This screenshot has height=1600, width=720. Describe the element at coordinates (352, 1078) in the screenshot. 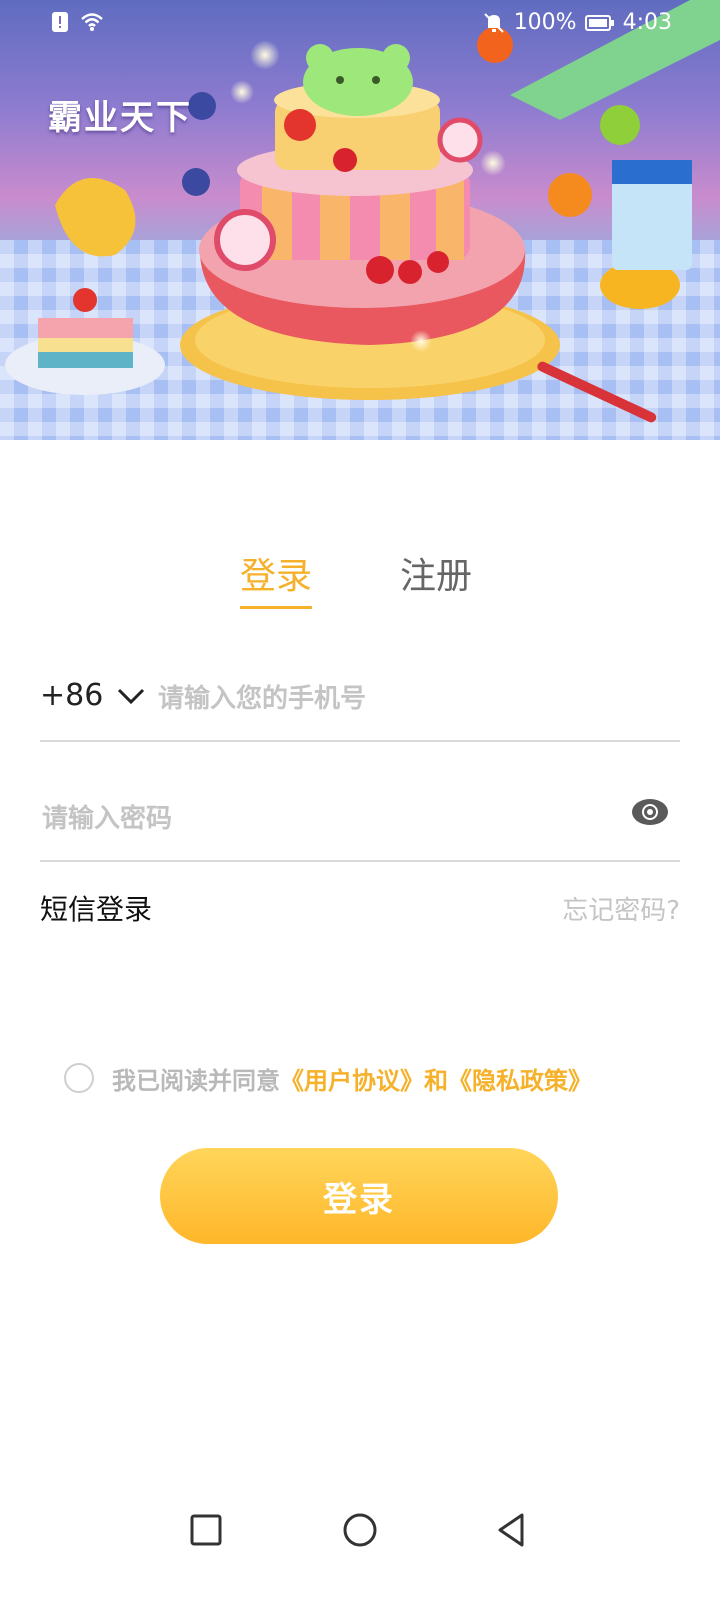

I see `user-agreement-link: 《用户协议》` at that location.